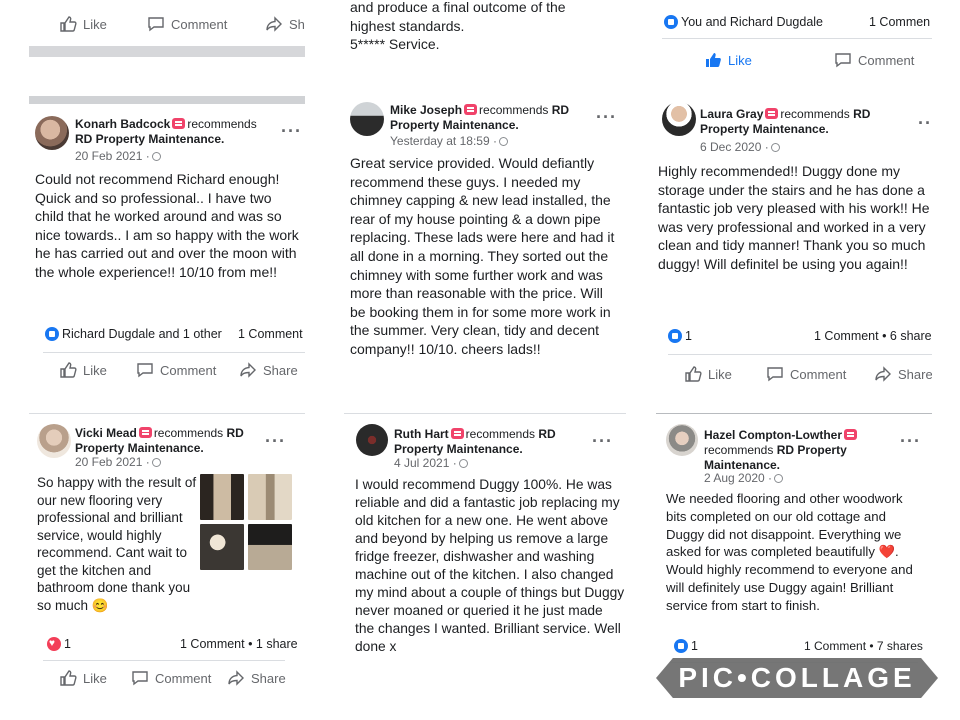 This screenshot has width=960, height=720. I want to click on author-name: Vicki Mead, so click(106, 433).